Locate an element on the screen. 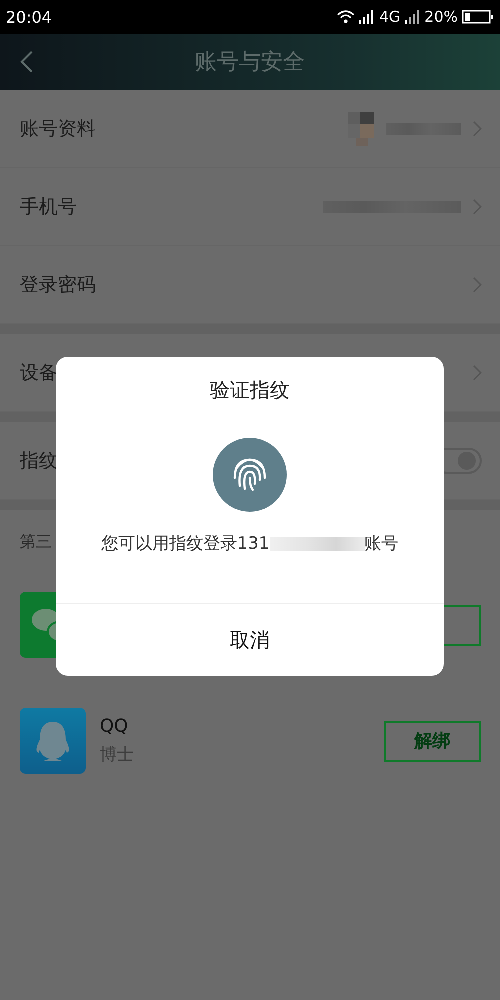 The height and width of the screenshot is (1000, 500). dialog-message-end: 账号 is located at coordinates (381, 544).